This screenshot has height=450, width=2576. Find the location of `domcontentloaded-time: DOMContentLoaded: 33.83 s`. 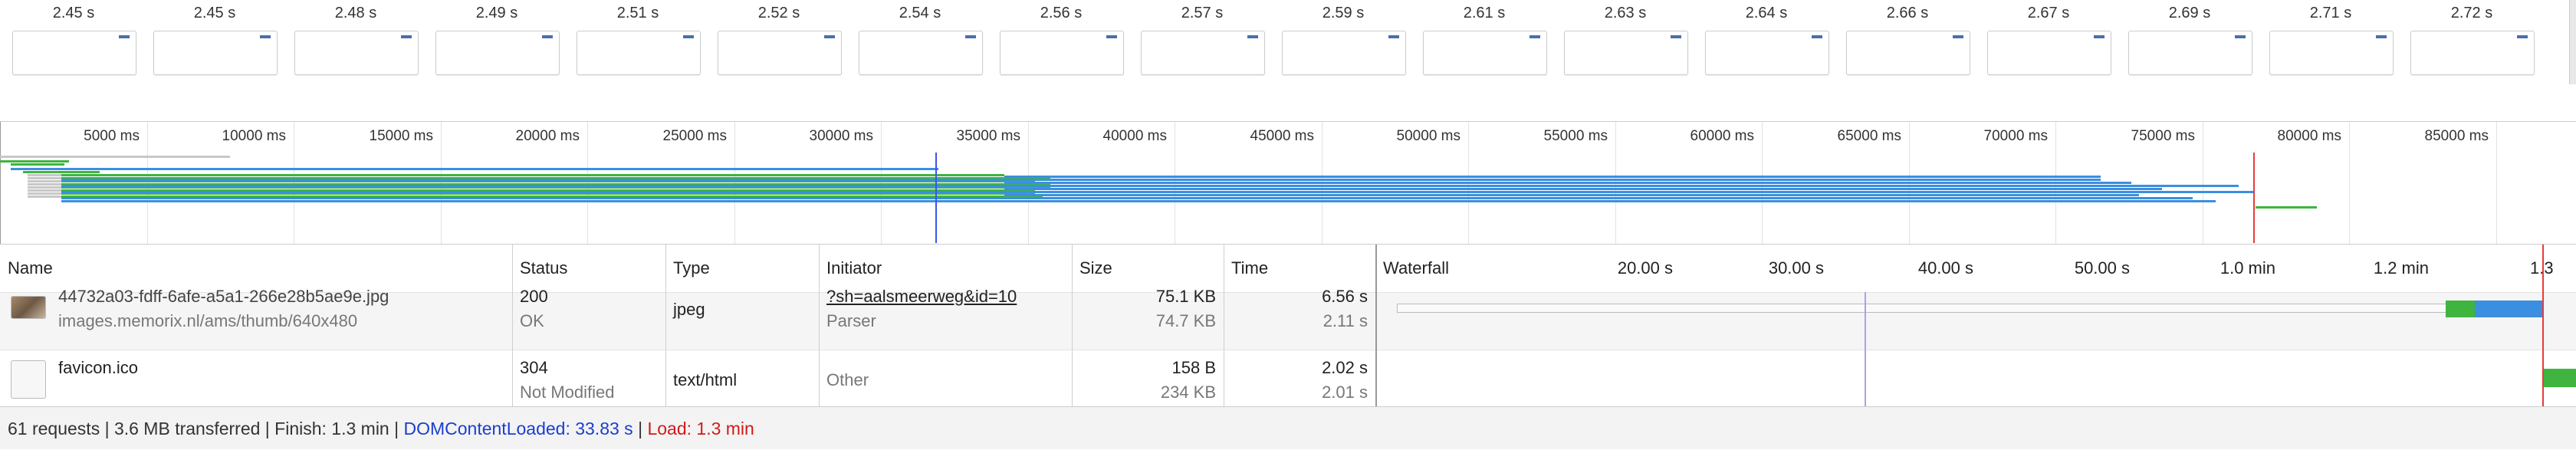

domcontentloaded-time: DOMContentLoaded: 33.83 s is located at coordinates (518, 429).